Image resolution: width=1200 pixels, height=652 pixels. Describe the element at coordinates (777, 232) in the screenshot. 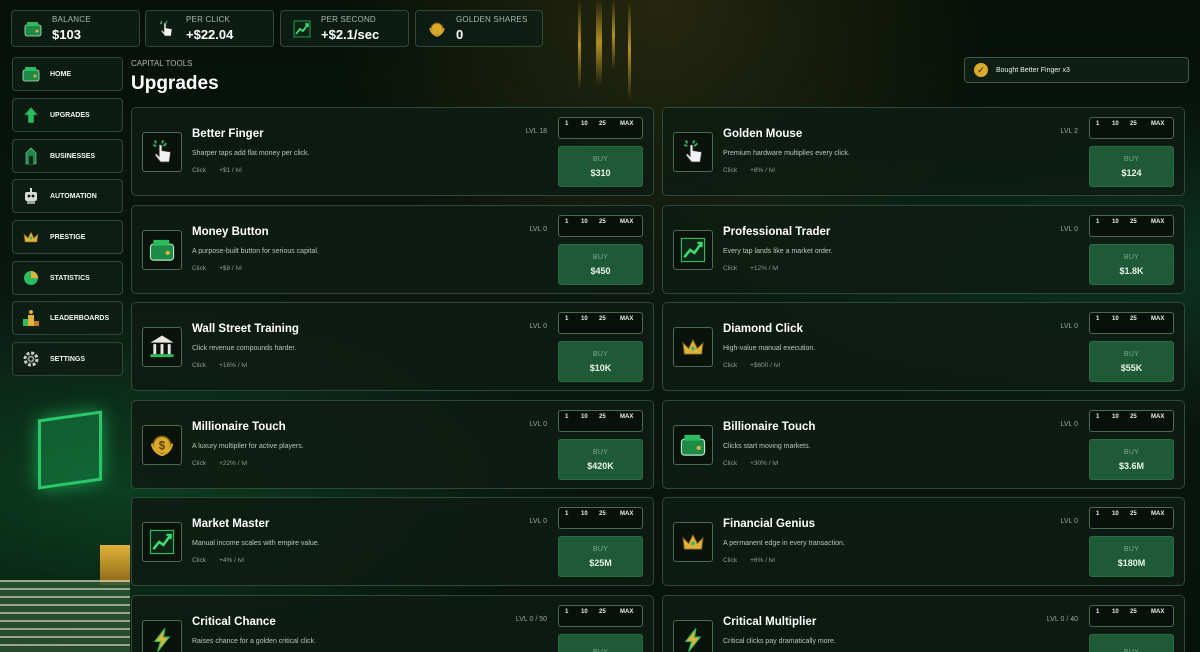

I see `upgrade-name: Professional Trader` at that location.